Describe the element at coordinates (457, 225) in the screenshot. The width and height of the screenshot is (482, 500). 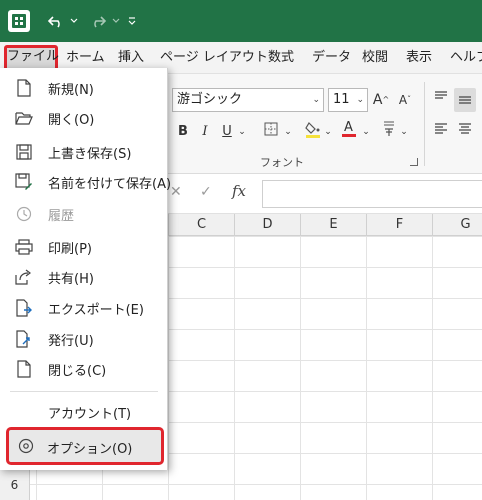
I see `column-header-g: G` at that location.